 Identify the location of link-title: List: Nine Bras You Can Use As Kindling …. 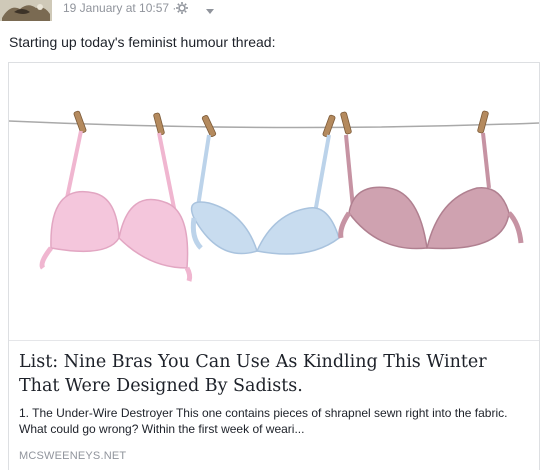
(275, 374).